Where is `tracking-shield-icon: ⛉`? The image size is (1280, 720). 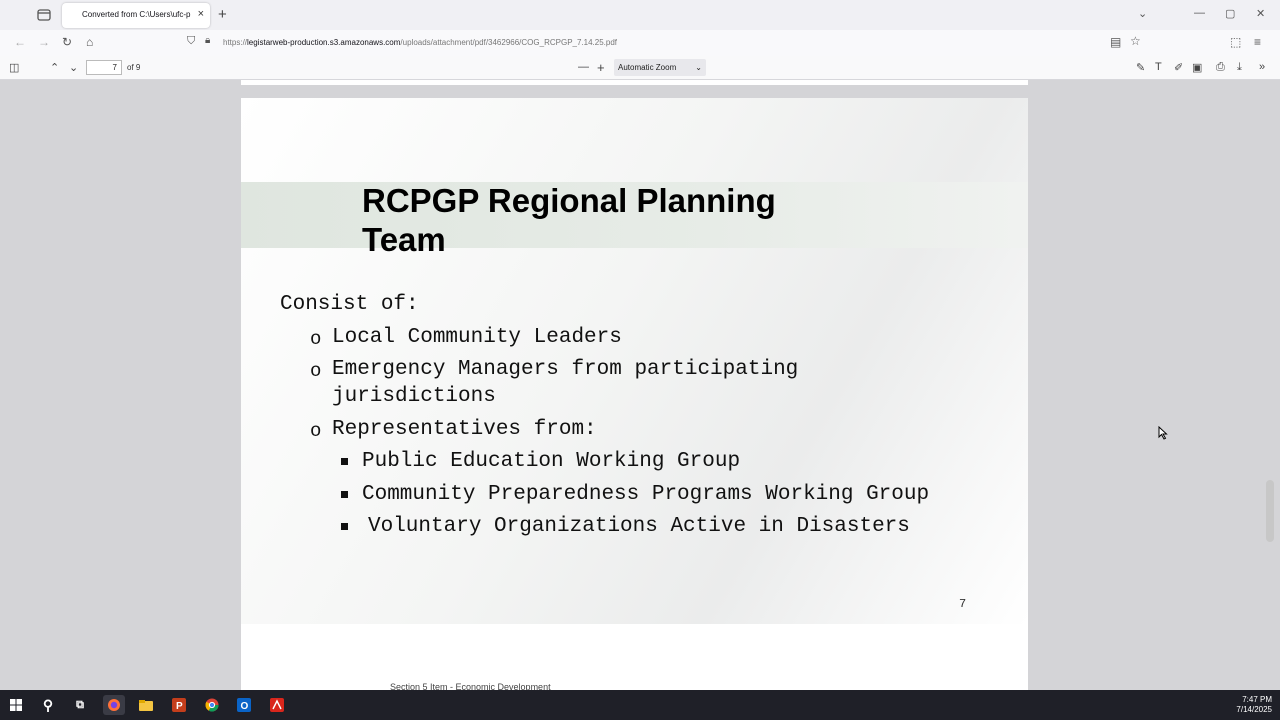 tracking-shield-icon: ⛉ is located at coordinates (191, 41).